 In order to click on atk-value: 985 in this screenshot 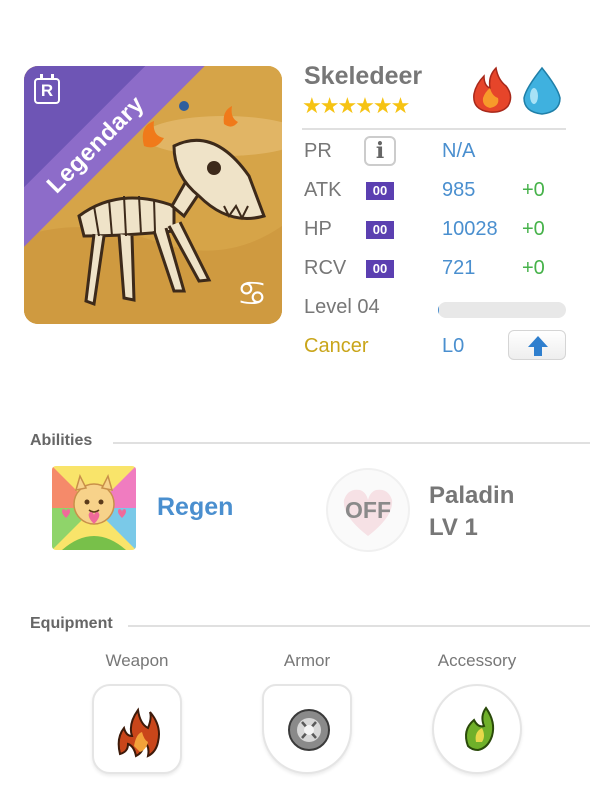, I will do `click(459, 190)`.